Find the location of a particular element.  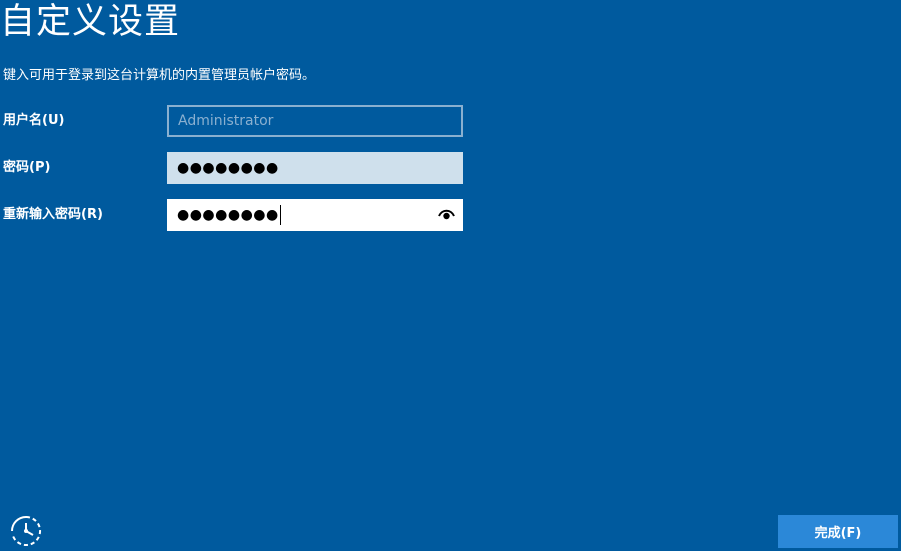

text-caret is located at coordinates (280, 215).